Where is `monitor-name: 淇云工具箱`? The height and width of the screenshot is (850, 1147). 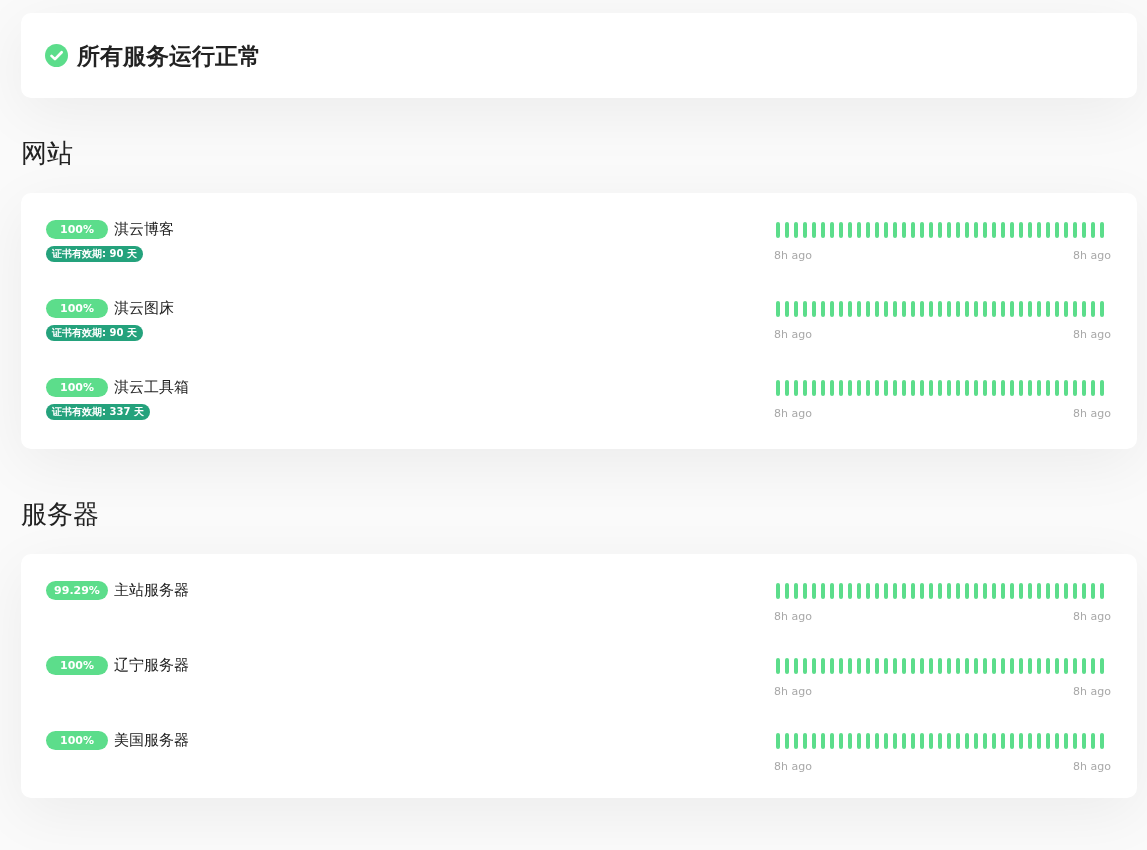 monitor-name: 淇云工具箱 is located at coordinates (151, 387).